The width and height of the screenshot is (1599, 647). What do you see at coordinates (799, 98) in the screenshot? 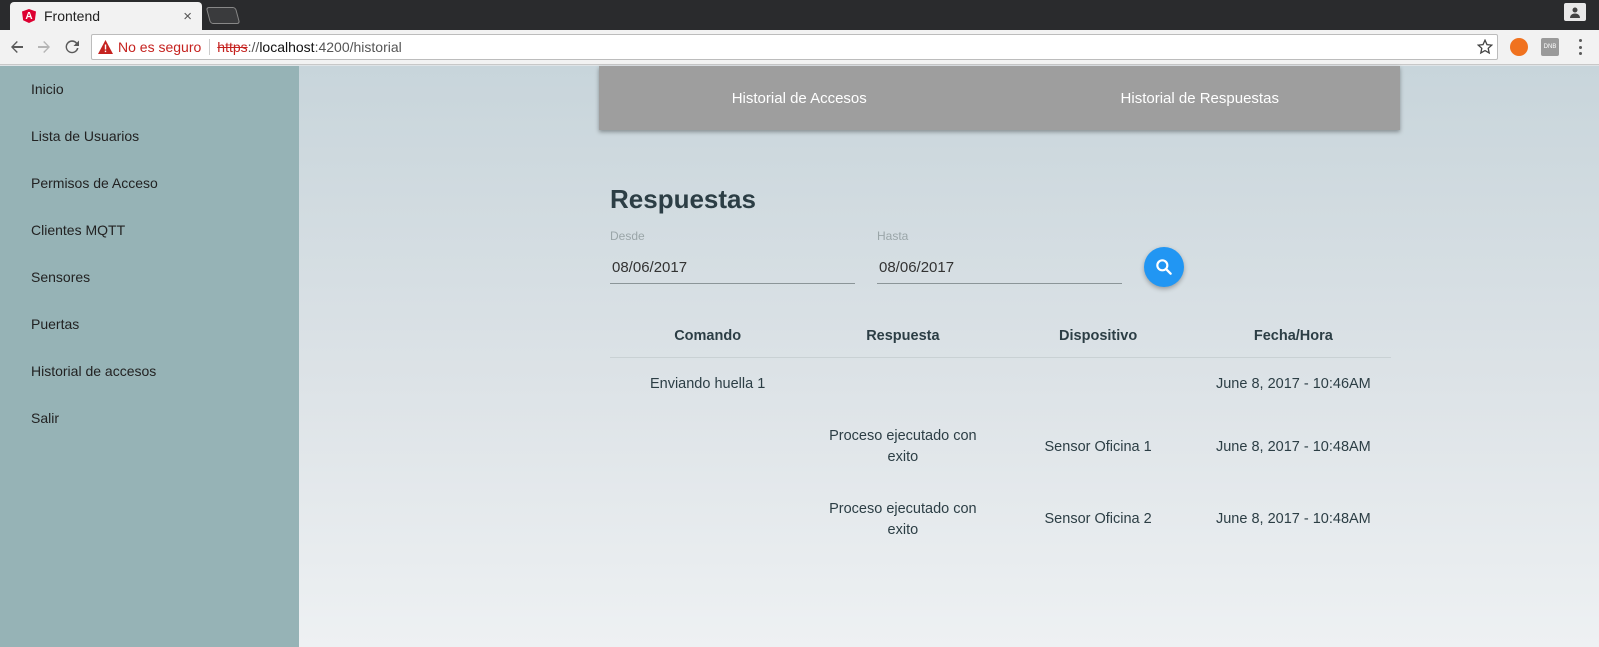
I see `tab-historial-accesos: Historial de Accesos` at bounding box center [799, 98].